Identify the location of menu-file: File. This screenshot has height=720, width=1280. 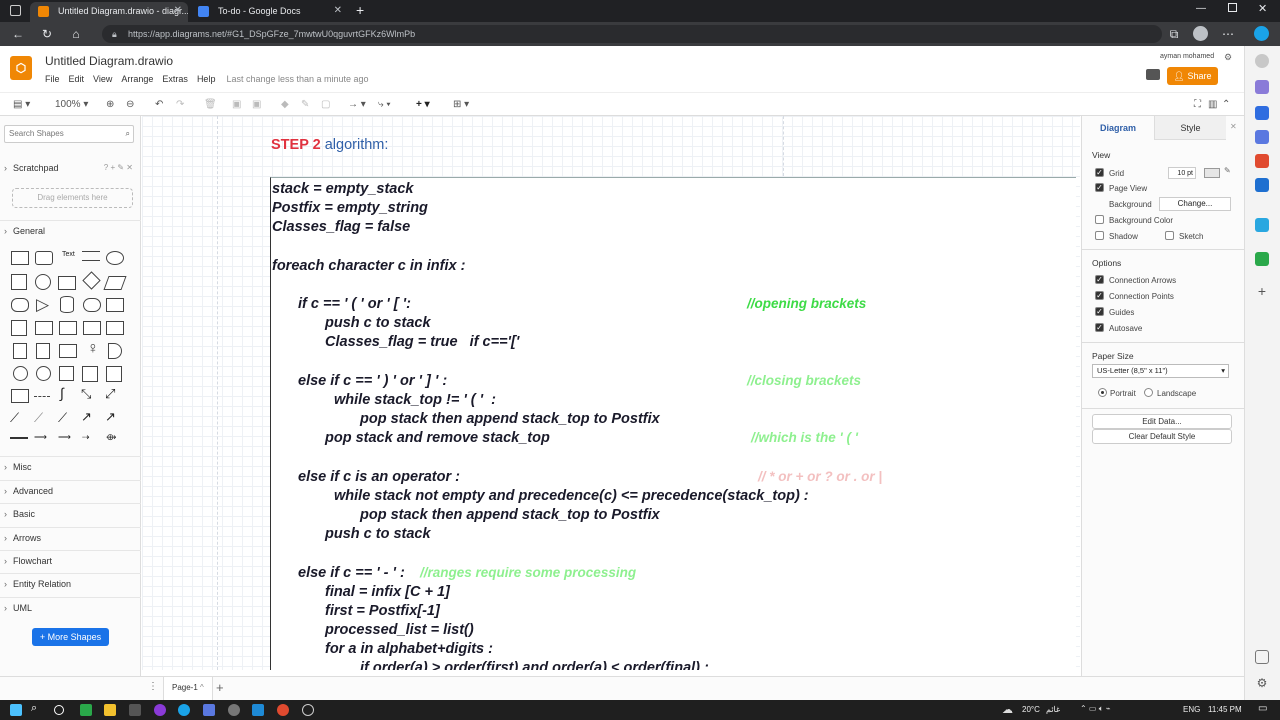
(52, 79).